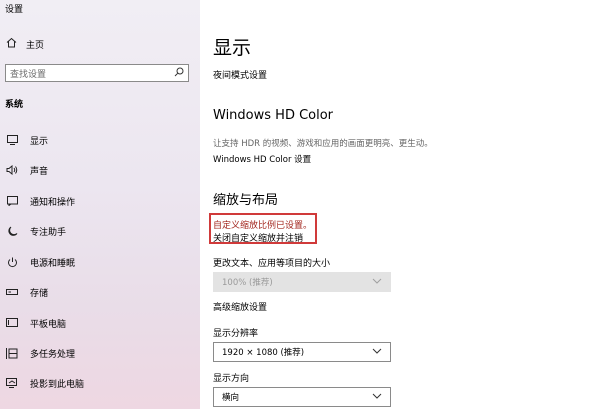 The height and width of the screenshot is (409, 600). Describe the element at coordinates (263, 353) in the screenshot. I see `resolution-value: 1920 × 1080 (推荐)` at that location.